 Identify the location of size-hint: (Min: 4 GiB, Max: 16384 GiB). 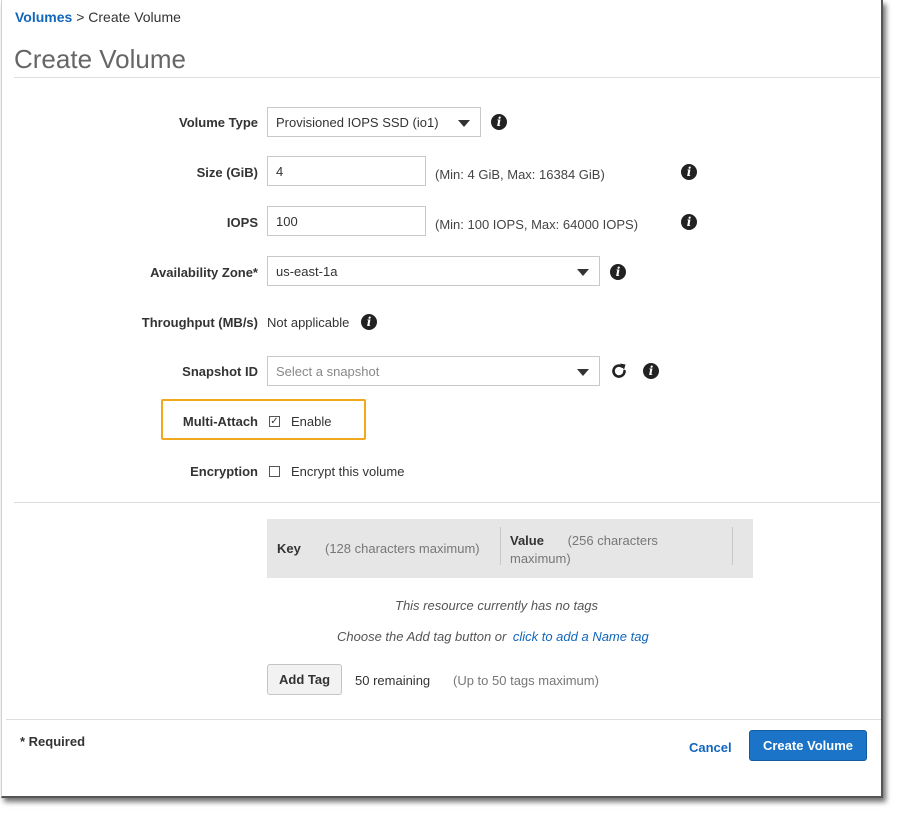
(520, 174).